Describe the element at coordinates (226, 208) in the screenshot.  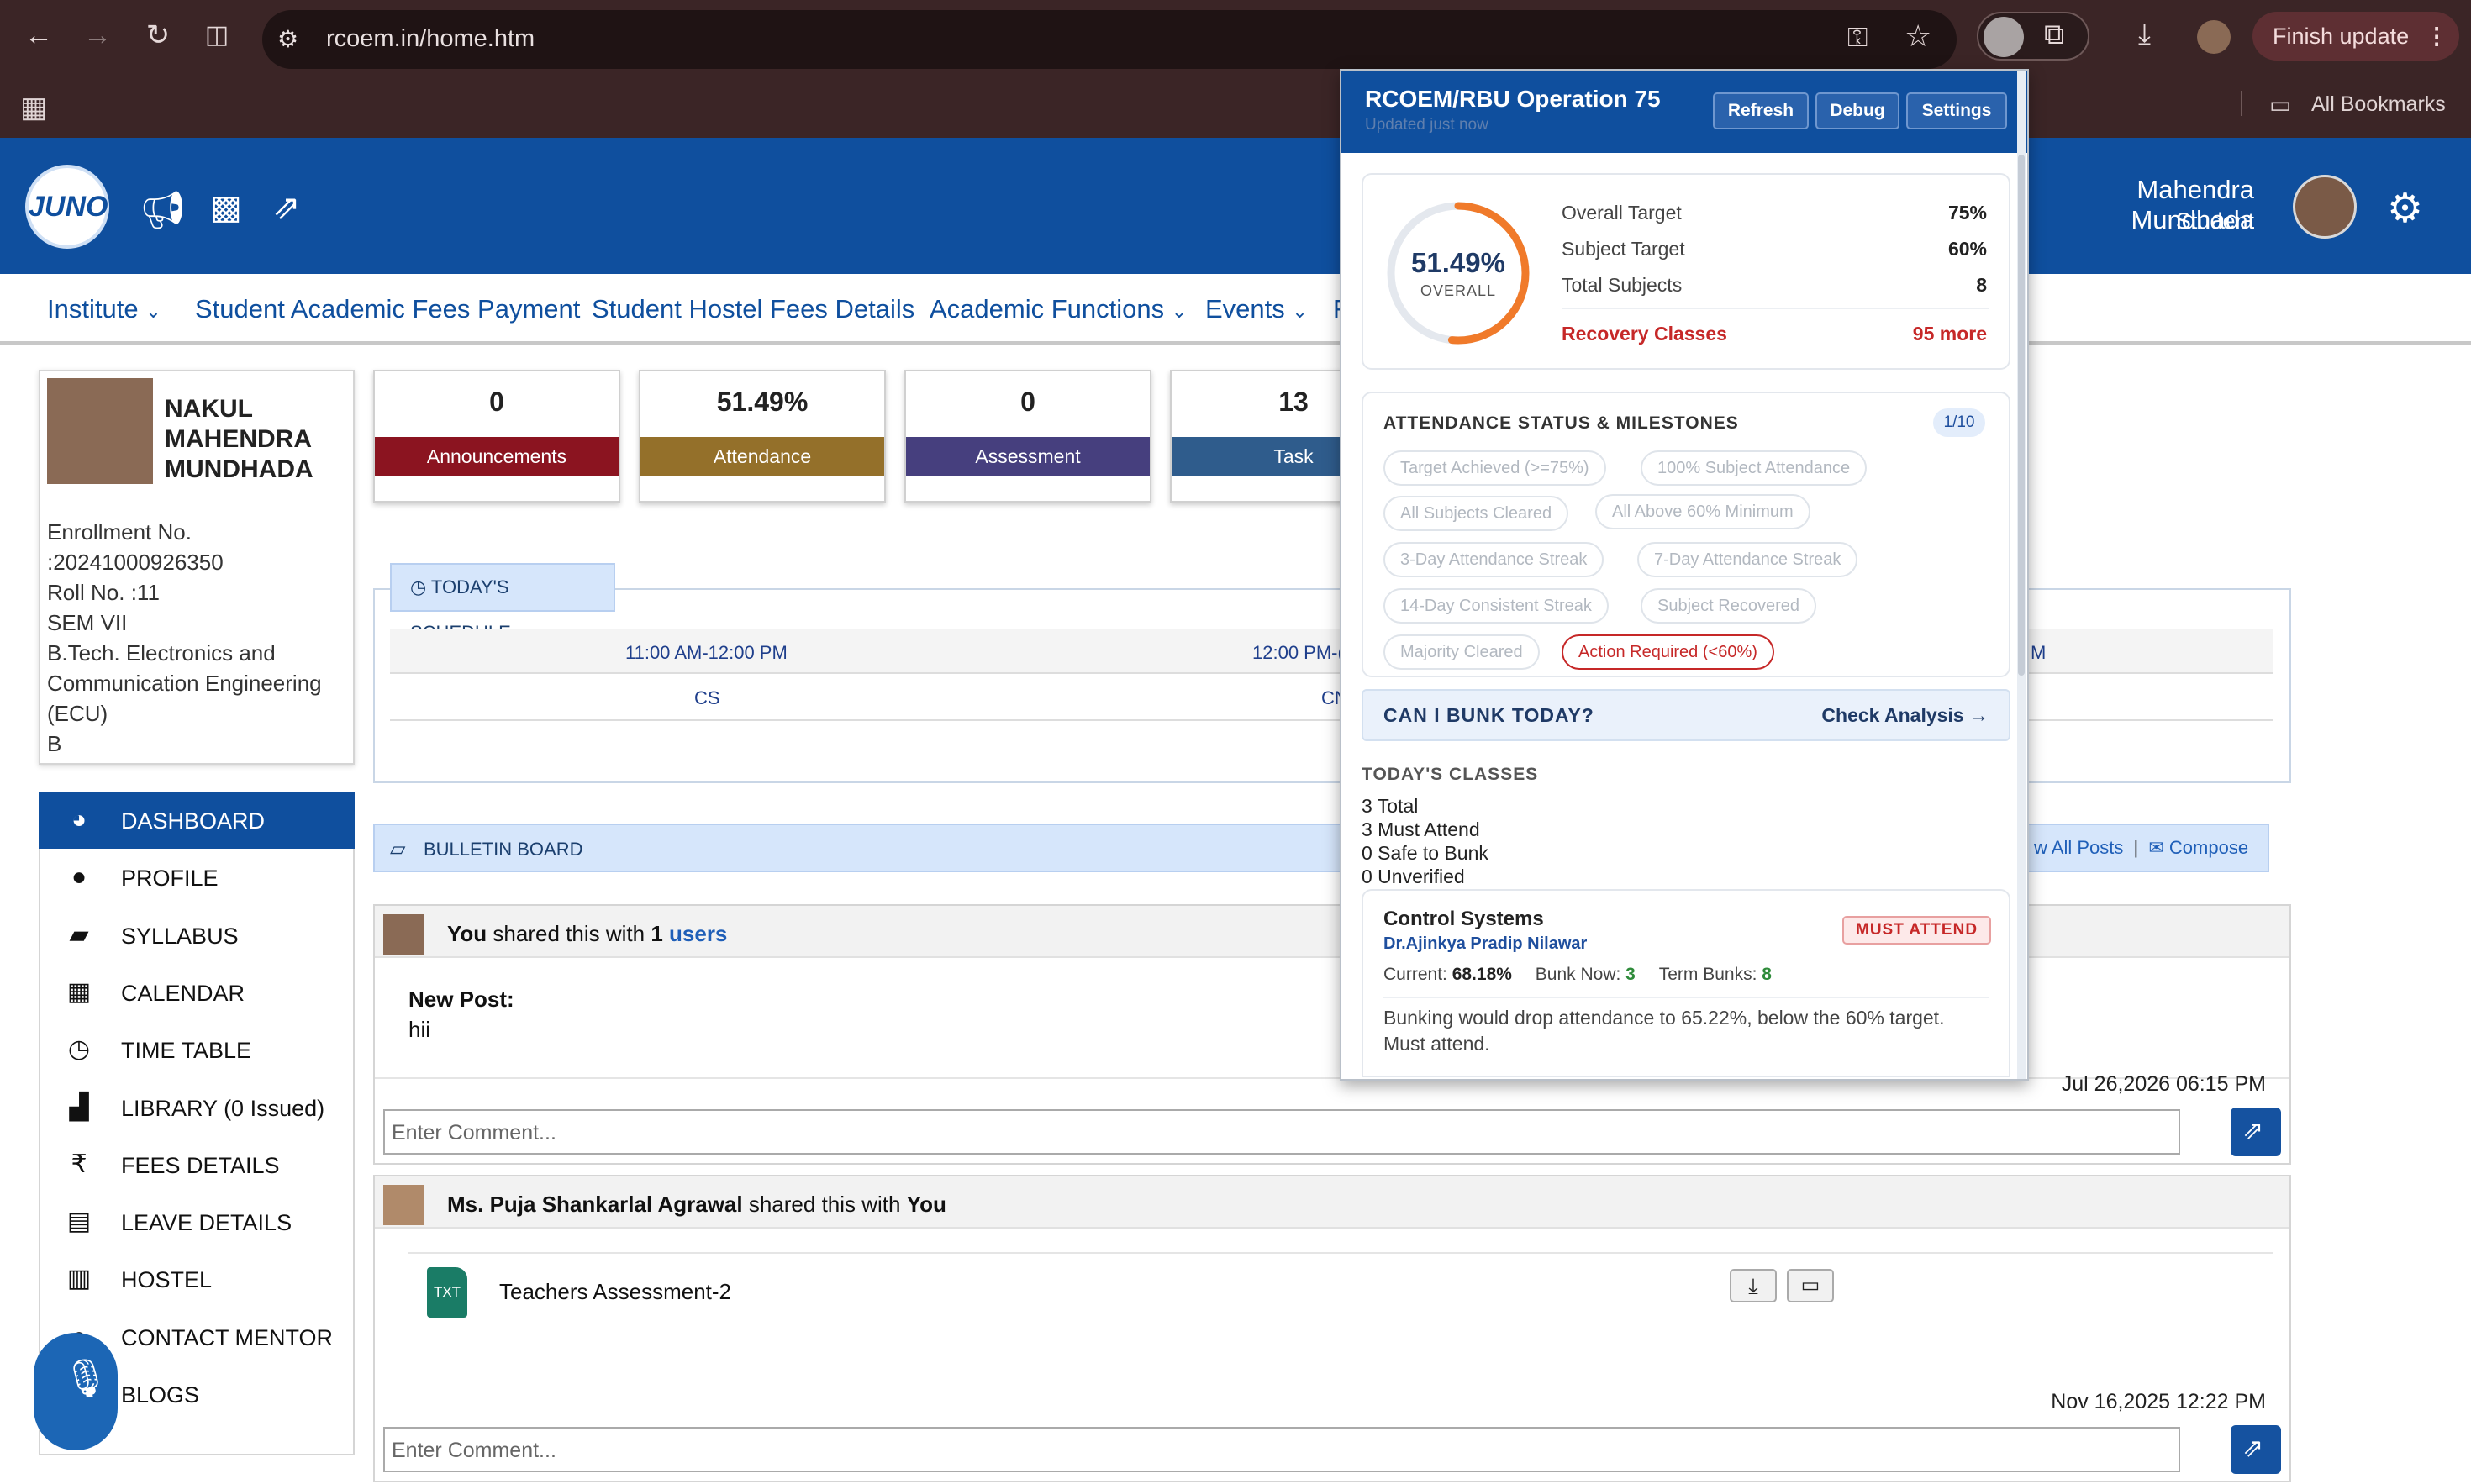
I see `qr-code-icon: ▩` at that location.